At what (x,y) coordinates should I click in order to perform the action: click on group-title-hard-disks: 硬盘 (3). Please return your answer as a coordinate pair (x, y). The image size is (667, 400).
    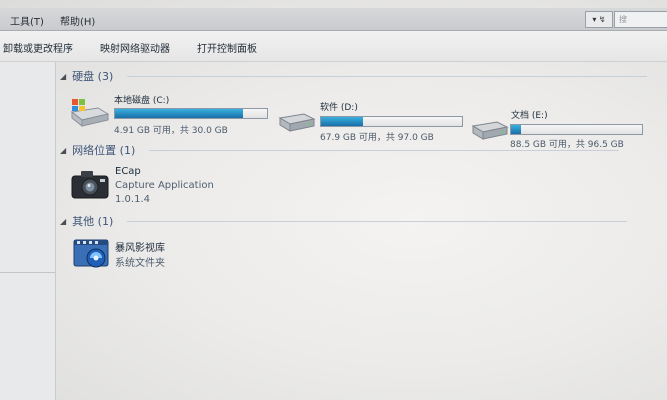
    Looking at the image, I should click on (93, 76).